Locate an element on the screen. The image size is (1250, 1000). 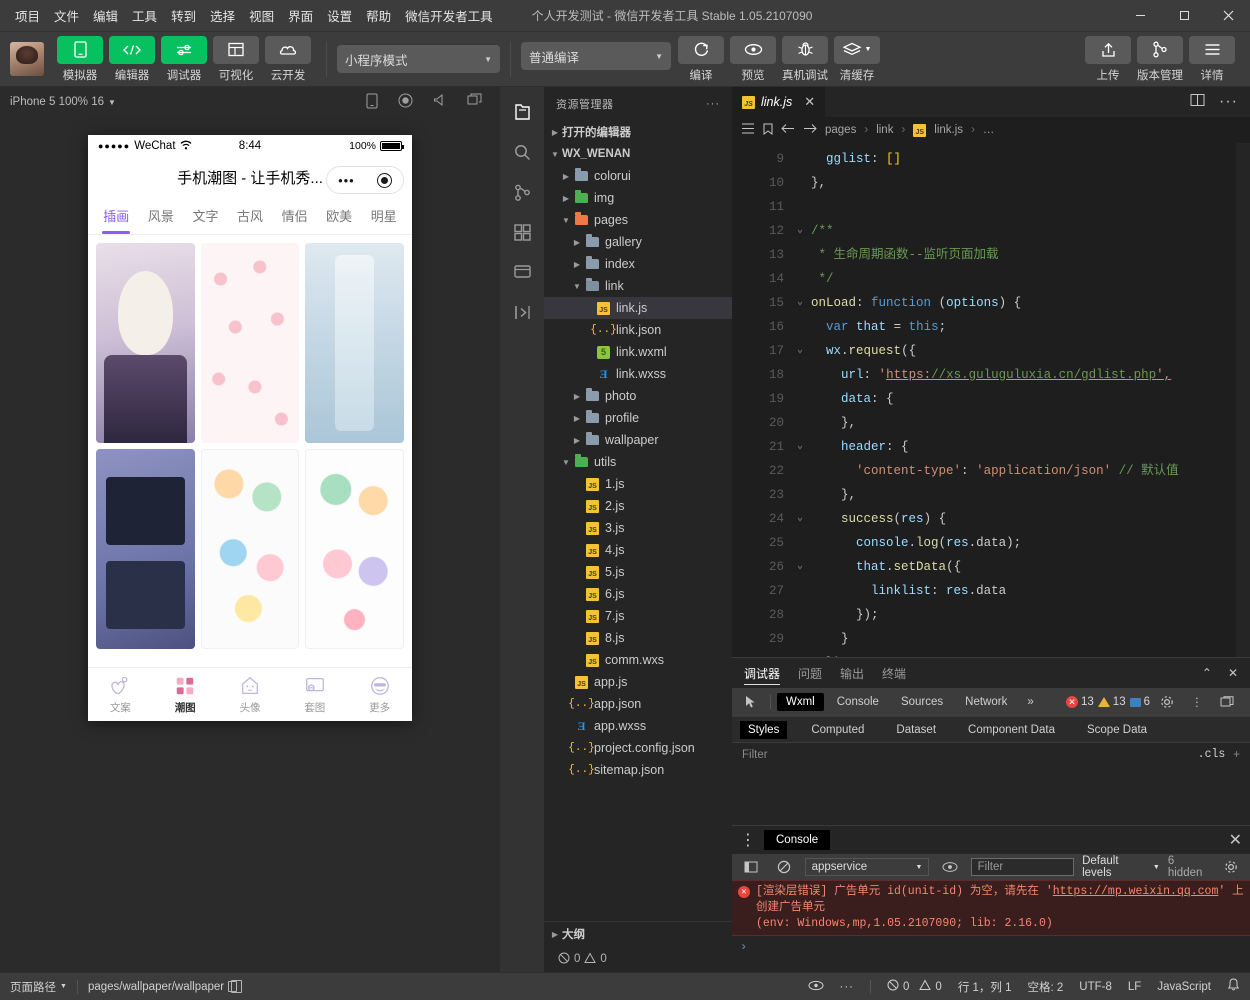
tree-folder-photo: ▶ photo is located at coordinates (638, 396).